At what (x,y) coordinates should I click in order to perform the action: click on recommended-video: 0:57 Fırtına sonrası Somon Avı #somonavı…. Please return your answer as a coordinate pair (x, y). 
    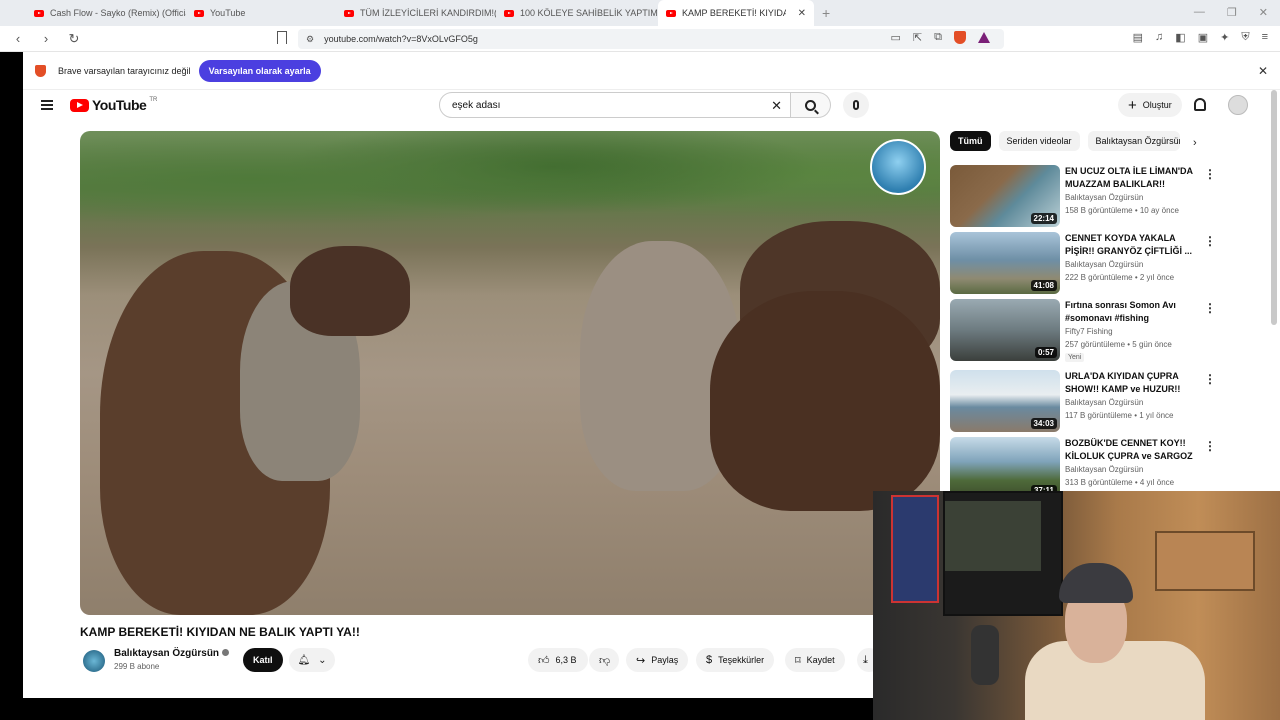
    Looking at the image, I should click on (1085, 330).